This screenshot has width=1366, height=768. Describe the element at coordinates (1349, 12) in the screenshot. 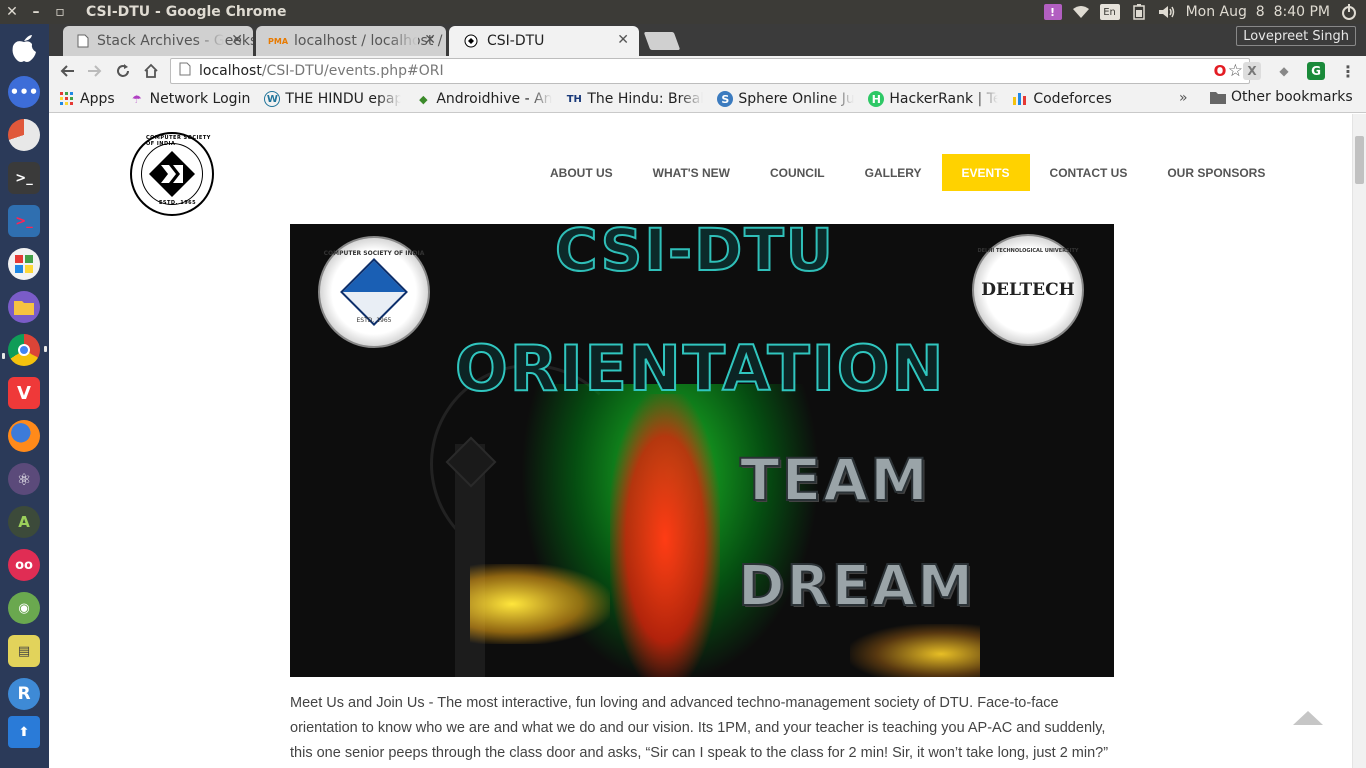

I see `power-settings-icon` at that location.